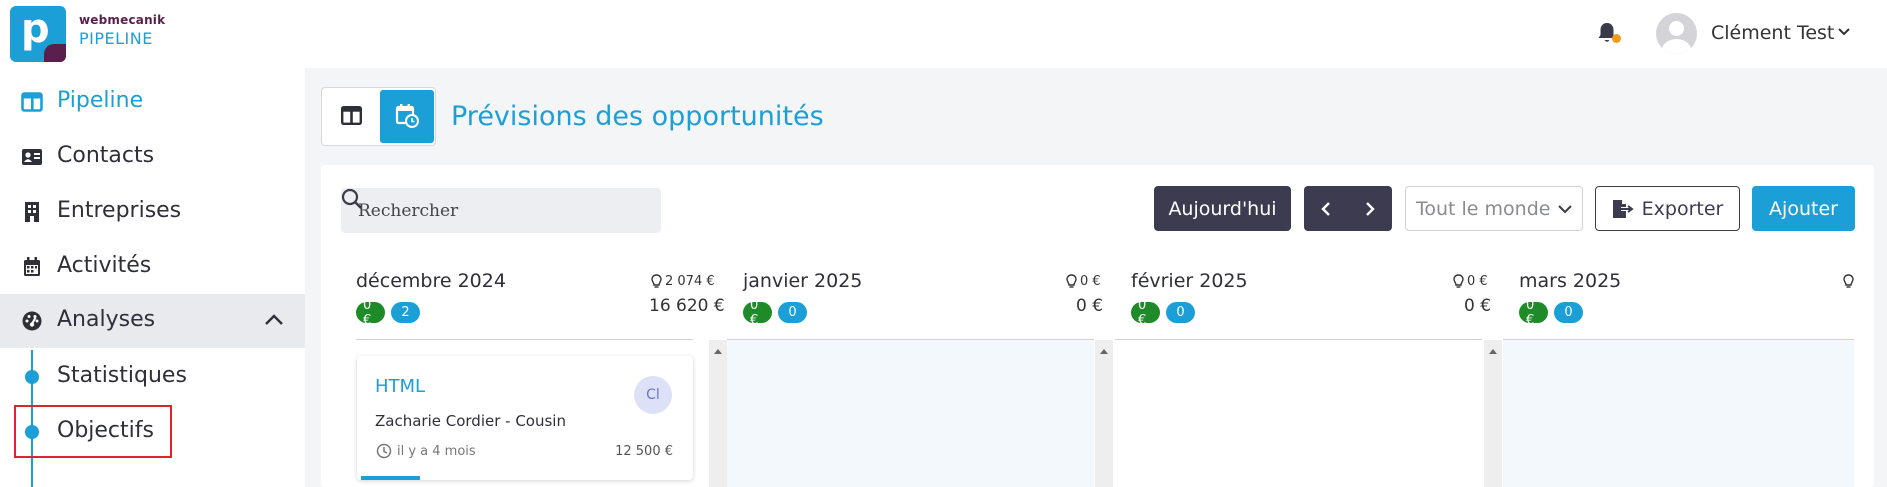 The width and height of the screenshot is (1887, 487). I want to click on clock-icon, so click(384, 451).